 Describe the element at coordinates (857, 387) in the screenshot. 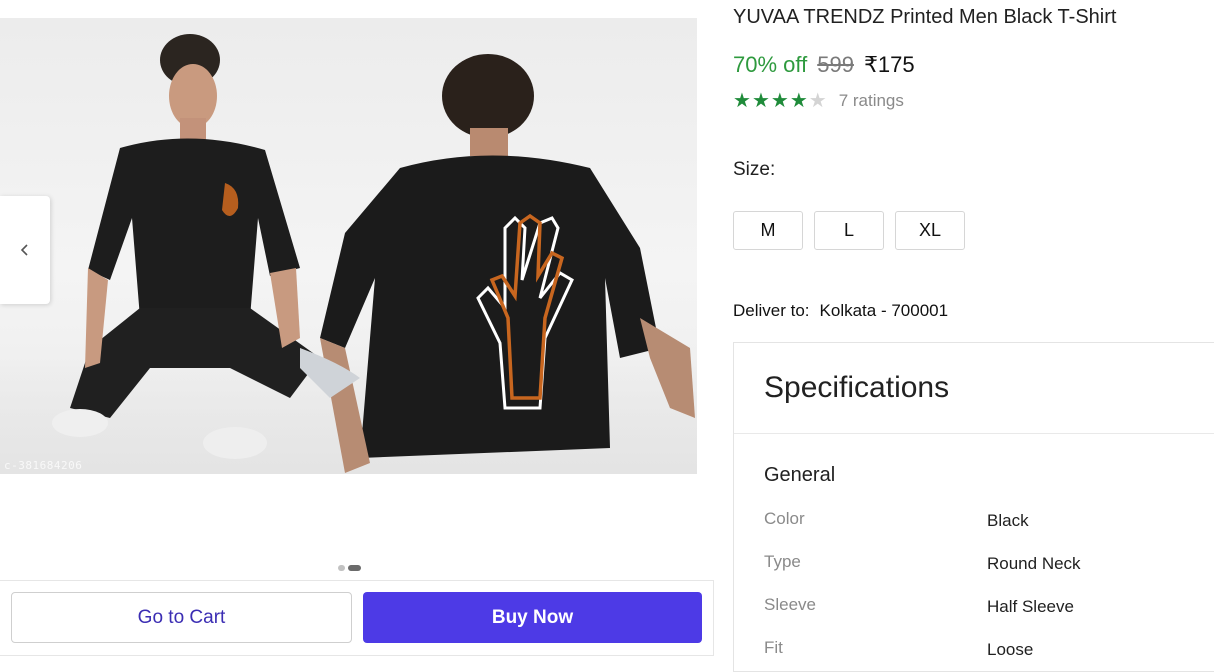

I see `specifications-title: Specifications` at that location.